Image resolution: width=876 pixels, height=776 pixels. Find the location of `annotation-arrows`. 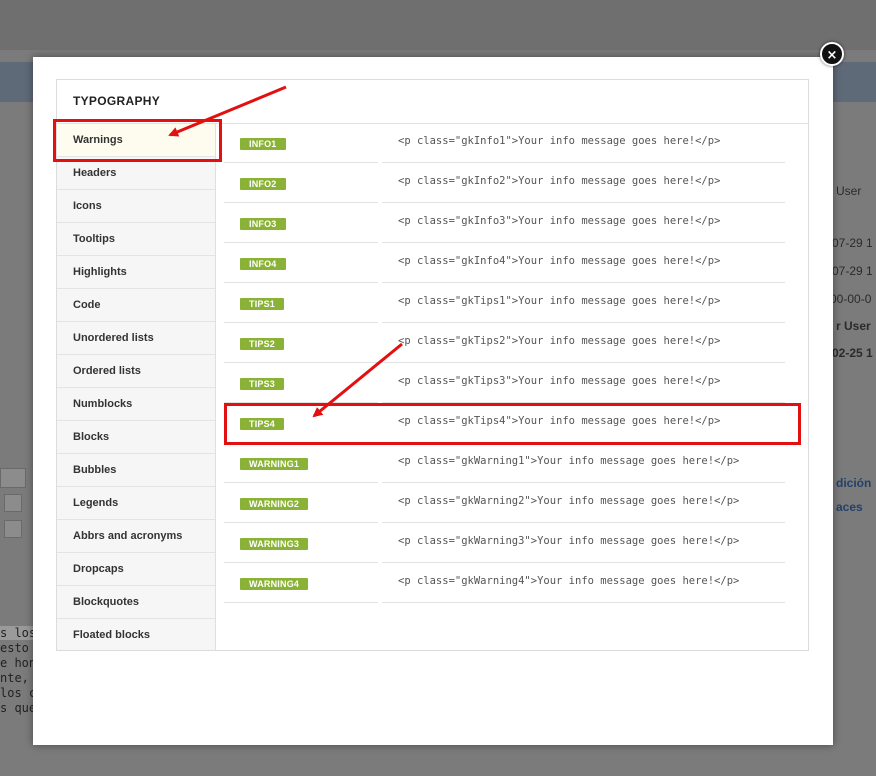

annotation-arrows is located at coordinates (285, 251).